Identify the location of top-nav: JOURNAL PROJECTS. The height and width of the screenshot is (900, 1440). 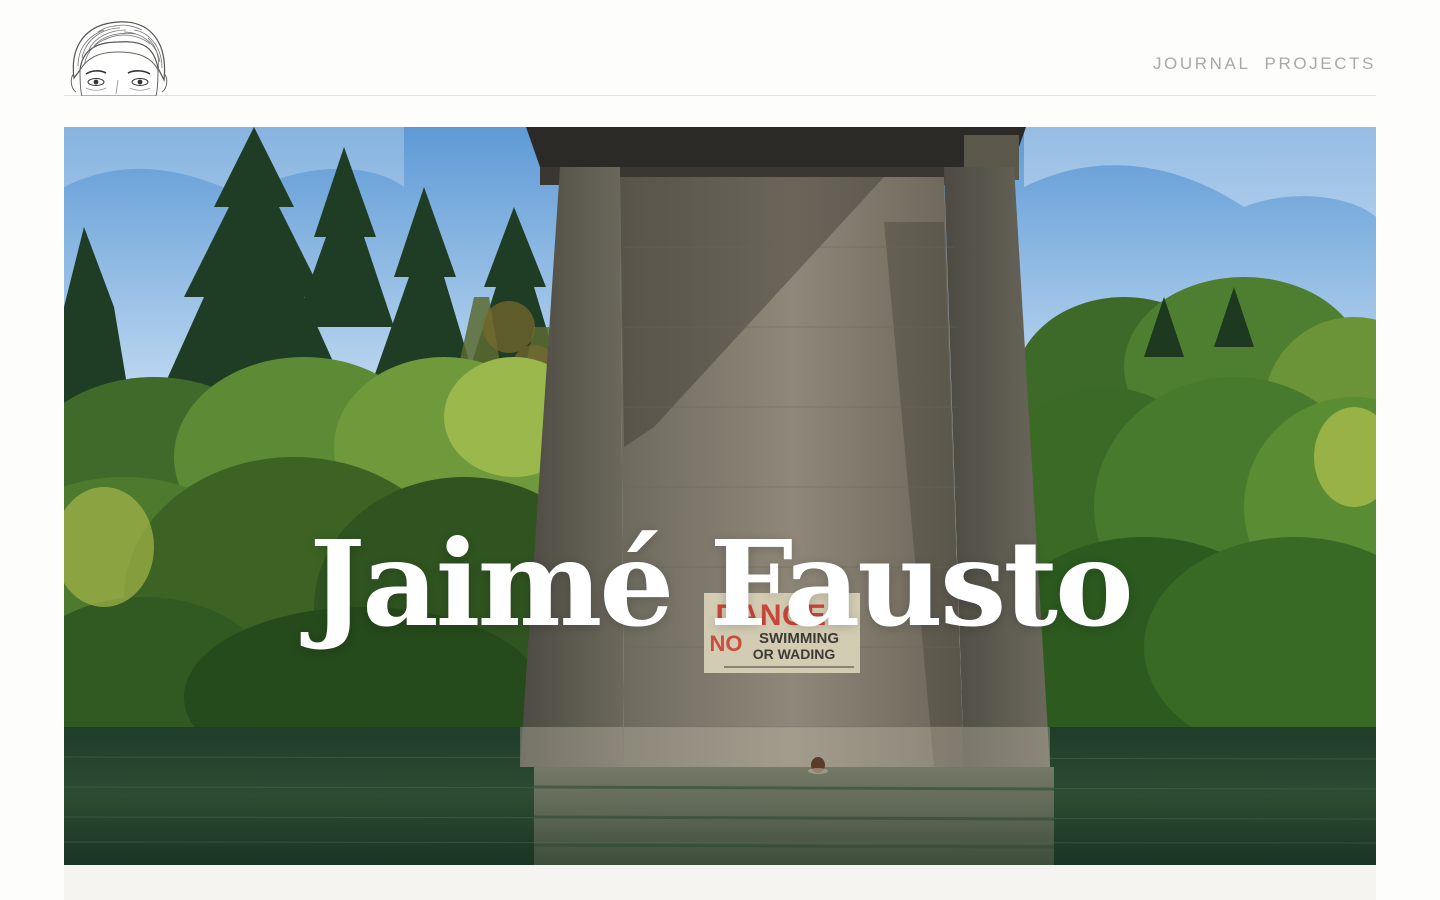
(1264, 64).